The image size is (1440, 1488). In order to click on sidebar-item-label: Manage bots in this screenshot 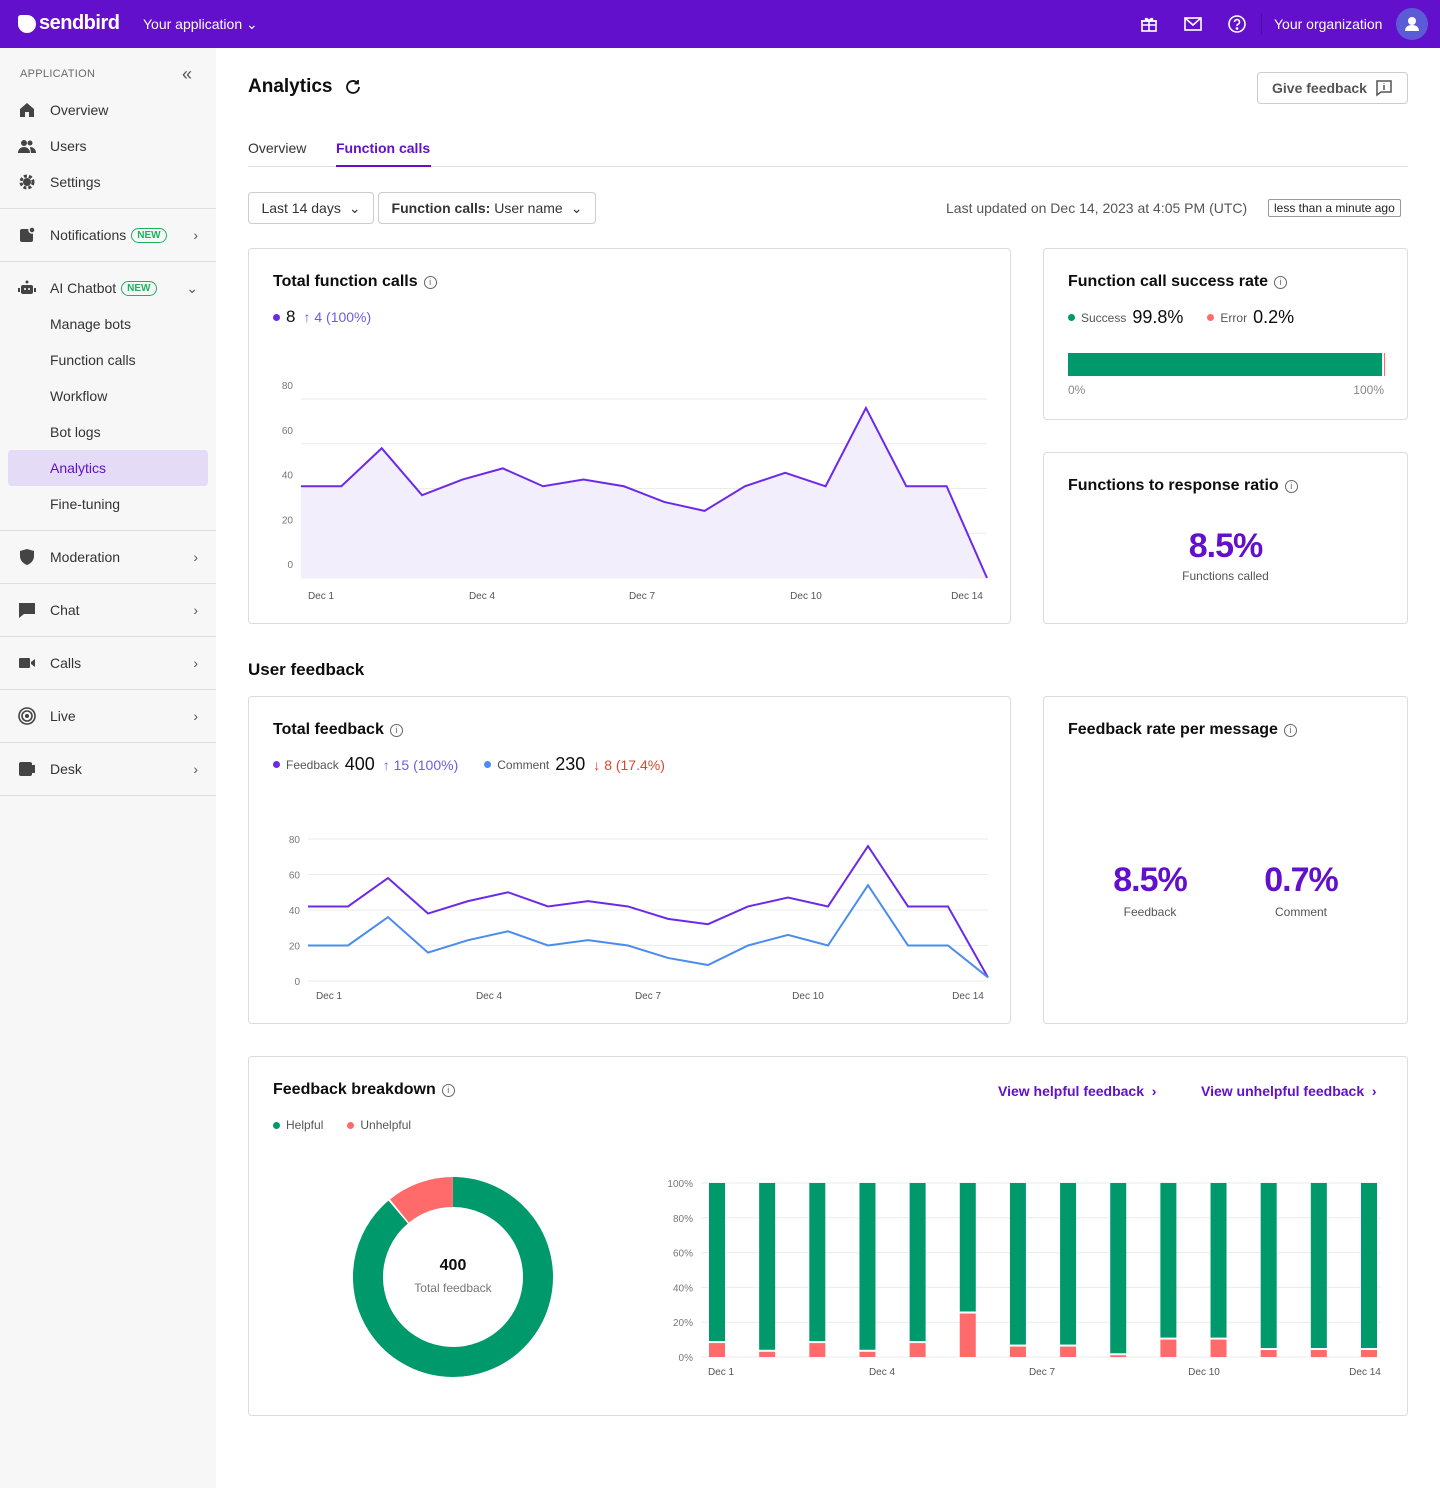, I will do `click(90, 324)`.